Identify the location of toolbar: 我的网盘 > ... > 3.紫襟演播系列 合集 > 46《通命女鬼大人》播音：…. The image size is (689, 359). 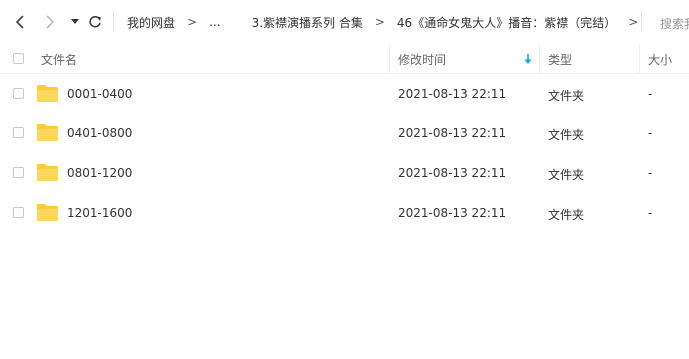
(344, 22).